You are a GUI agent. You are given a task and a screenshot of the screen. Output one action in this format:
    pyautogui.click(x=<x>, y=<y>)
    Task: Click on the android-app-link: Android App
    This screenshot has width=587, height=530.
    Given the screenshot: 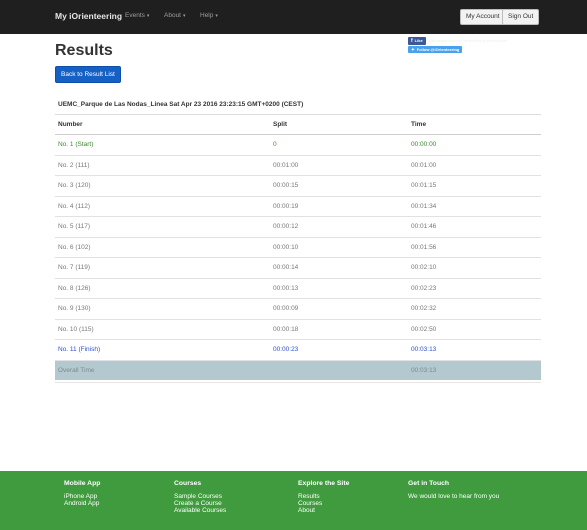 What is the action you would take?
    pyautogui.click(x=82, y=503)
    